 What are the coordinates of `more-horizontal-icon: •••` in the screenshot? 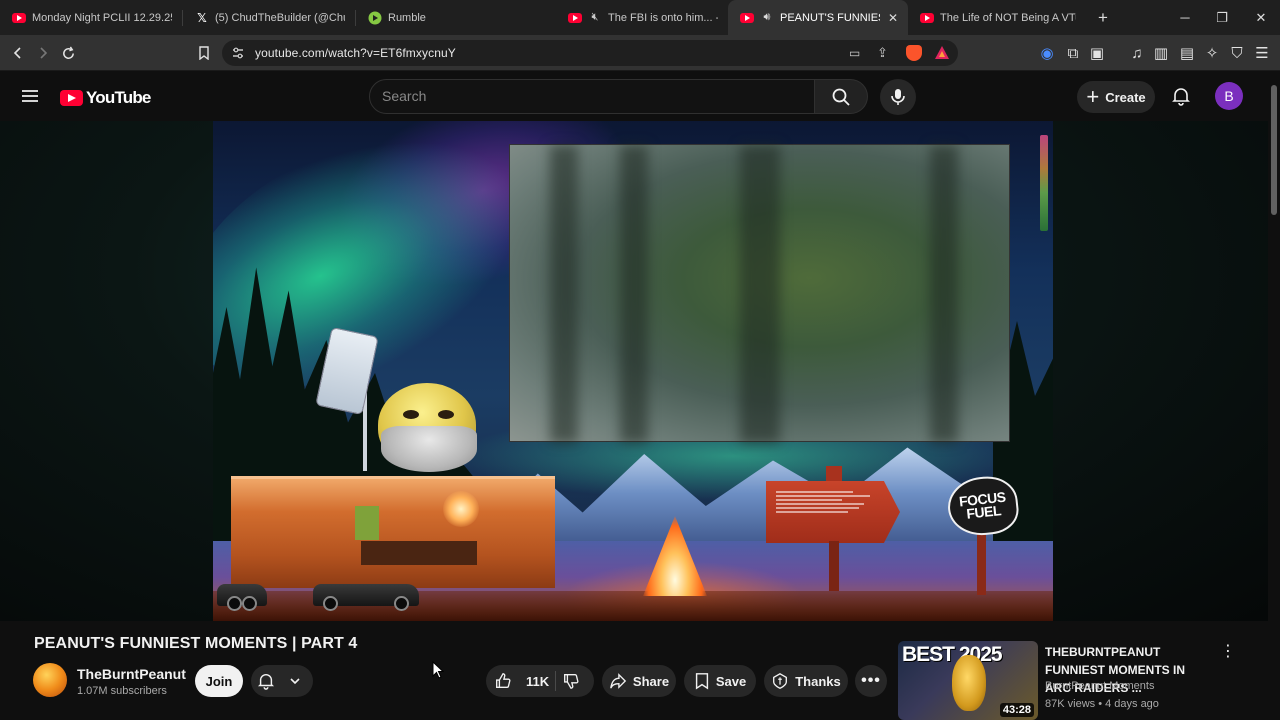 It's located at (871, 680).